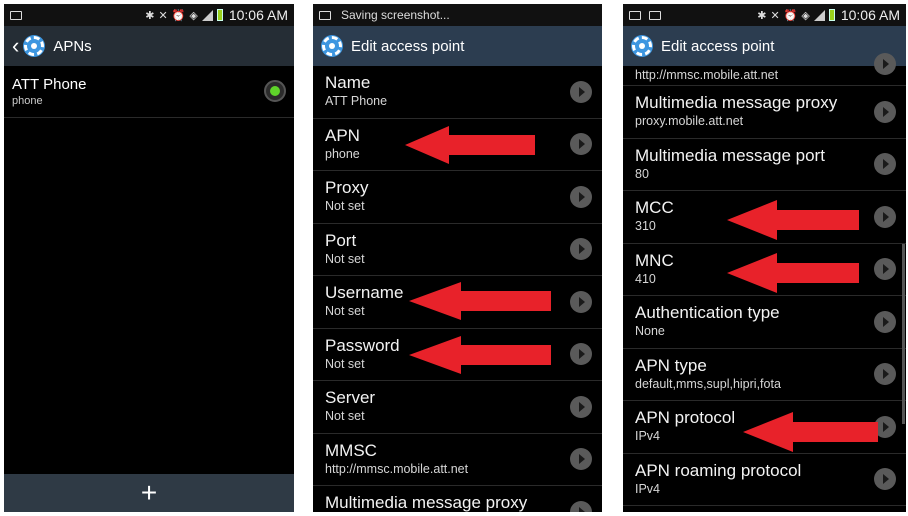  I want to click on field-label: Name, so click(348, 82).